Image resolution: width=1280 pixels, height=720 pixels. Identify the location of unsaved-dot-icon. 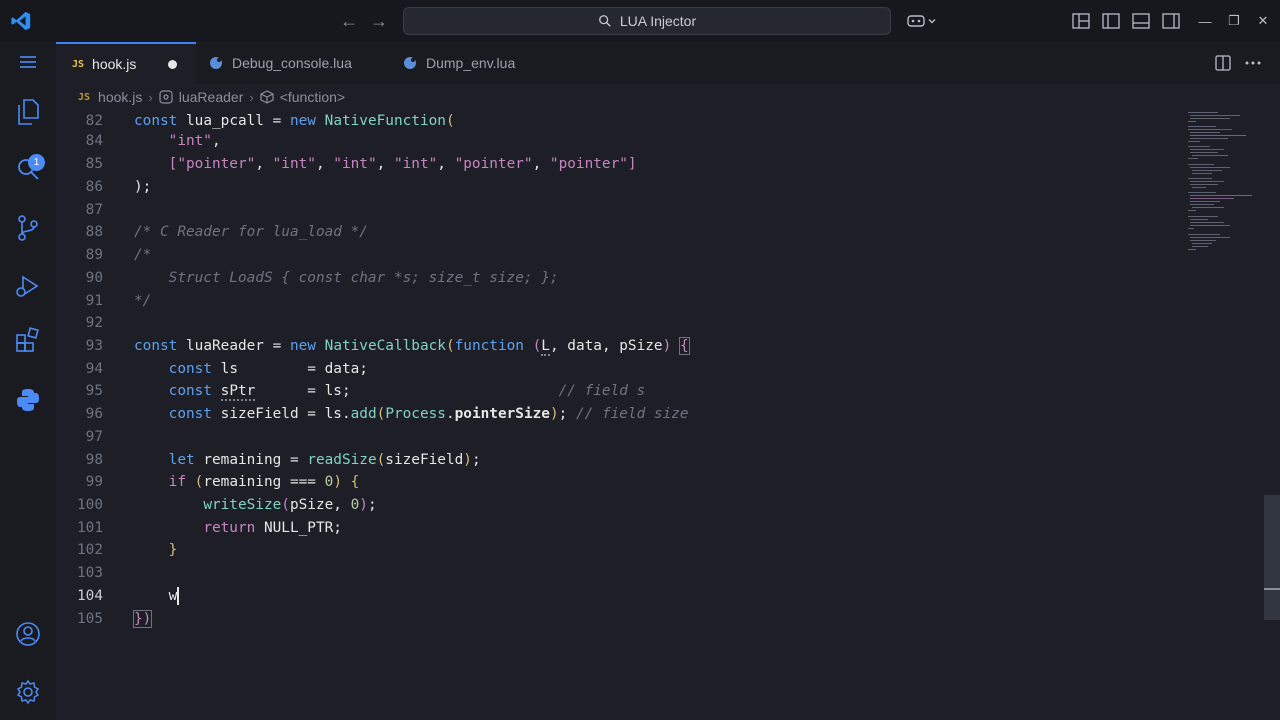
(173, 64).